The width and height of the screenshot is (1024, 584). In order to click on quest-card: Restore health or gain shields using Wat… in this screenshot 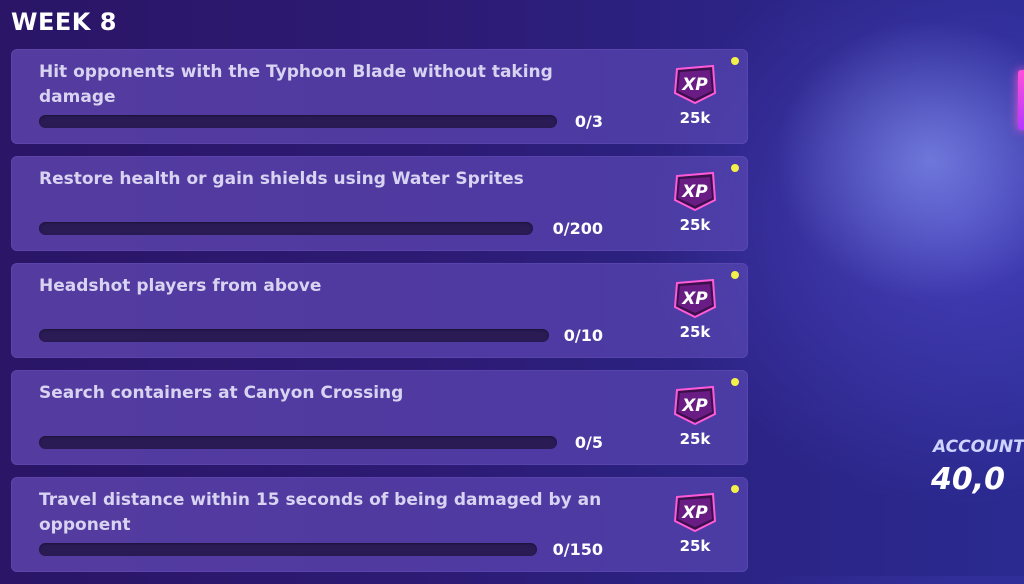, I will do `click(379, 203)`.